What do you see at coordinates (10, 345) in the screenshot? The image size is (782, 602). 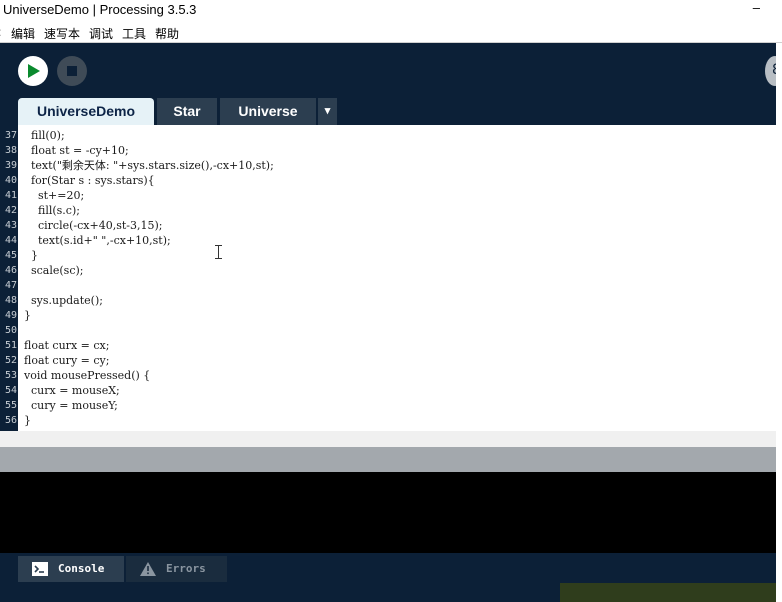 I see `line-number: 51` at bounding box center [10, 345].